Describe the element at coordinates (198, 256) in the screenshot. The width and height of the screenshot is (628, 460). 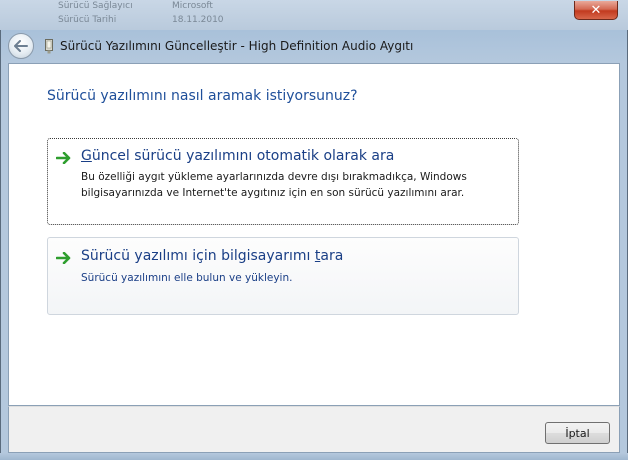
I see `option-title-start: Sürücü yazılımı için bilgisayarımı` at that location.